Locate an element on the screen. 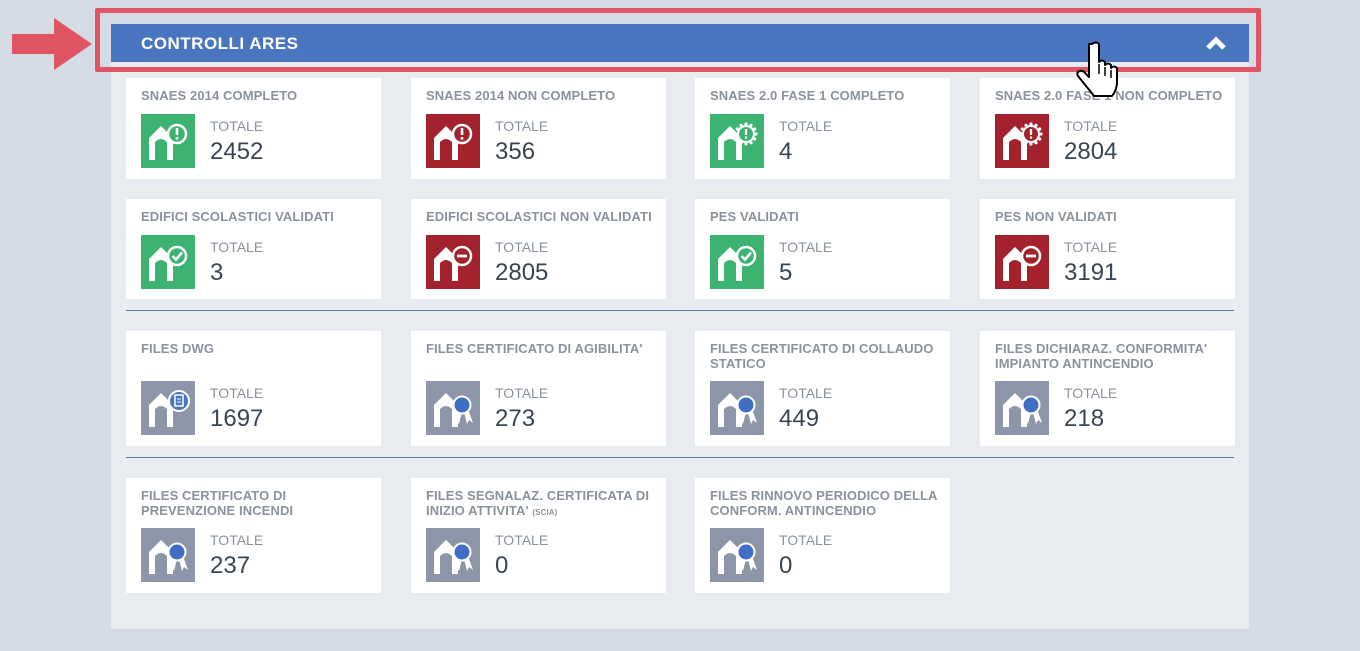  stat-card-value: 4 is located at coordinates (786, 151).